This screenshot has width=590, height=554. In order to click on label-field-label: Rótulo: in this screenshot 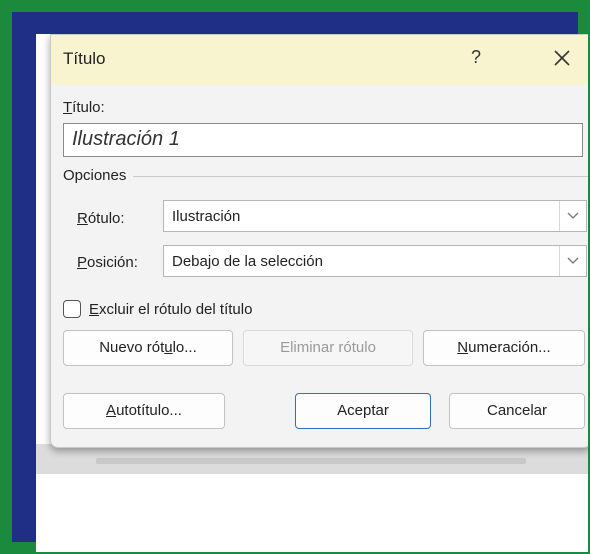, I will do `click(101, 218)`.